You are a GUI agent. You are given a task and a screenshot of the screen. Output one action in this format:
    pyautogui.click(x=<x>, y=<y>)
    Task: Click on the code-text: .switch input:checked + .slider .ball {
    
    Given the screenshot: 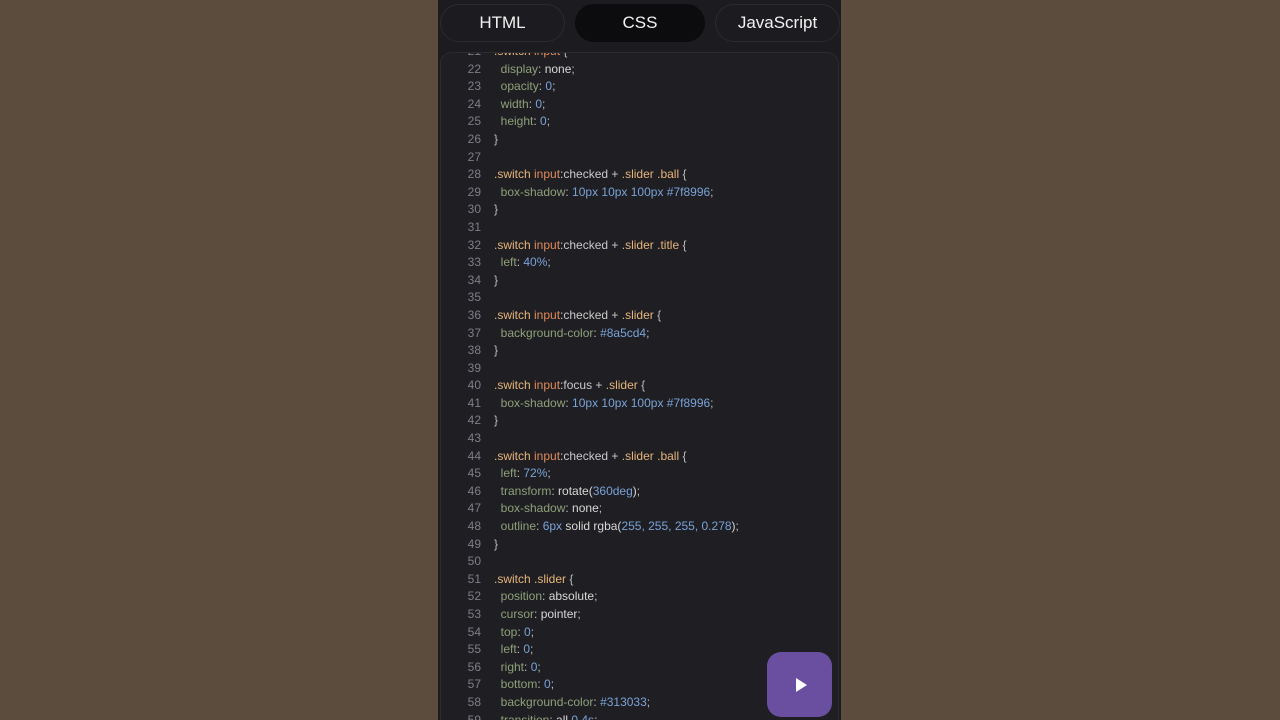 What is the action you would take?
    pyautogui.click(x=590, y=457)
    